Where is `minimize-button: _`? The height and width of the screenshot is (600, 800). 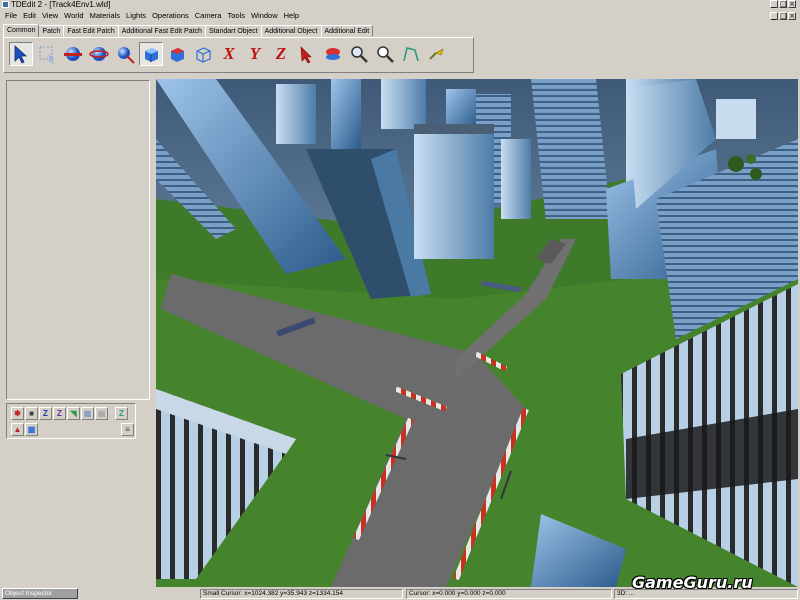
minimize-button: _ is located at coordinates (774, 4).